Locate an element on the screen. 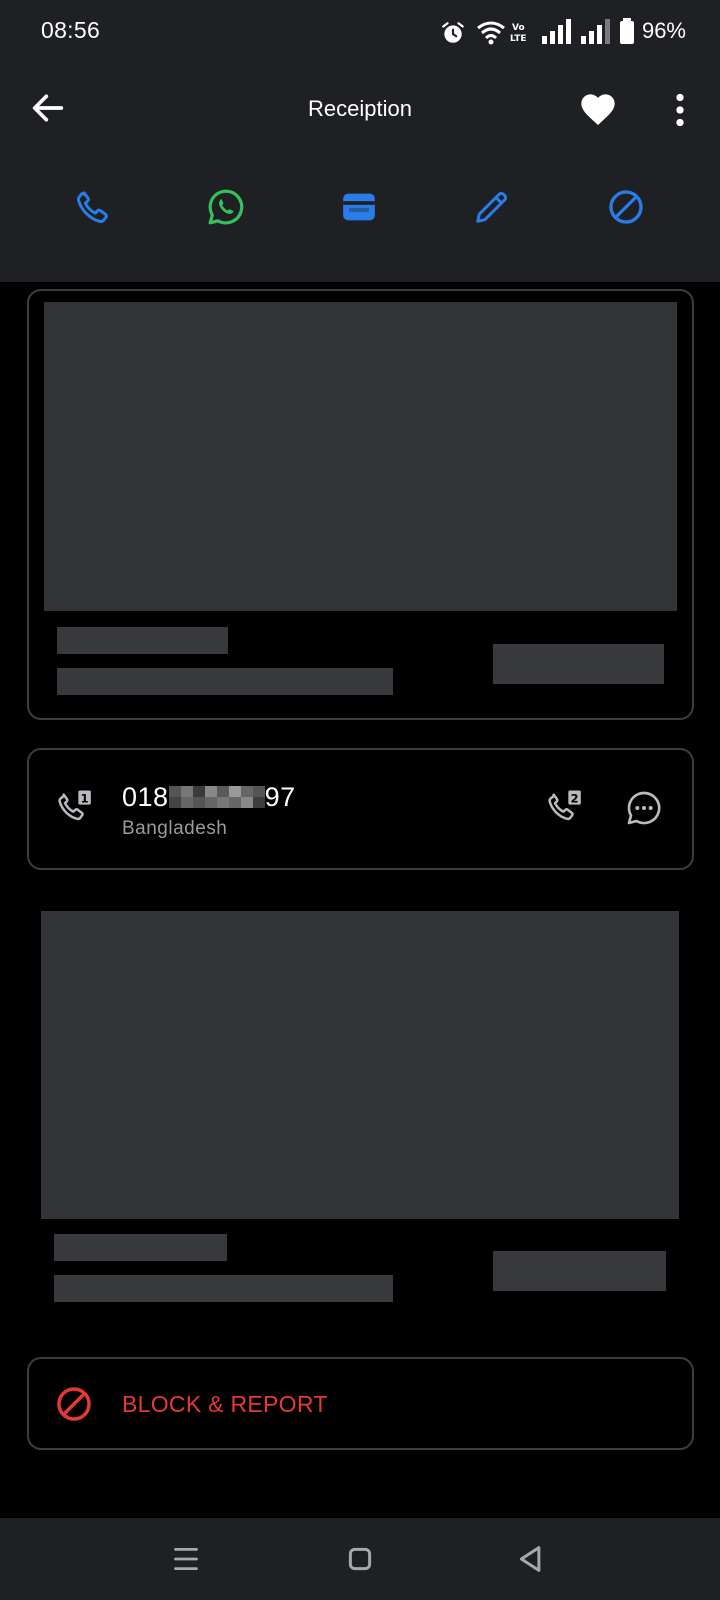  wallet-icon is located at coordinates (359, 207).